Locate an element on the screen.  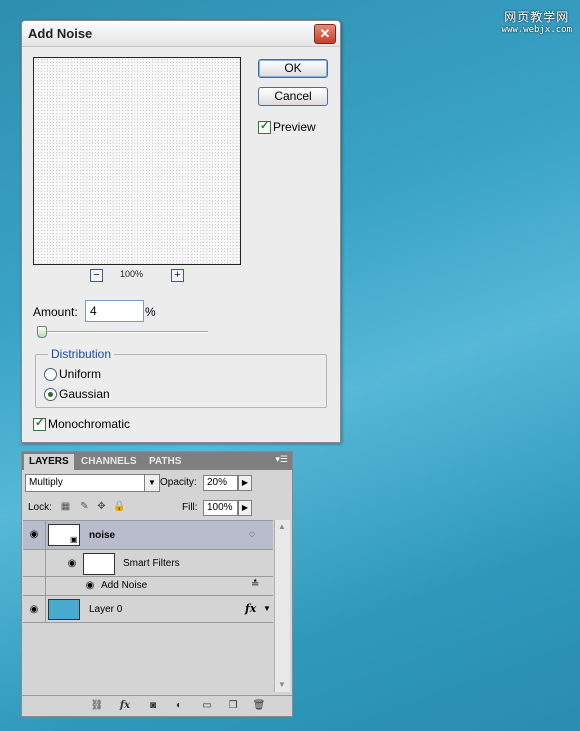
fill-input: 100% is located at coordinates (220, 508).